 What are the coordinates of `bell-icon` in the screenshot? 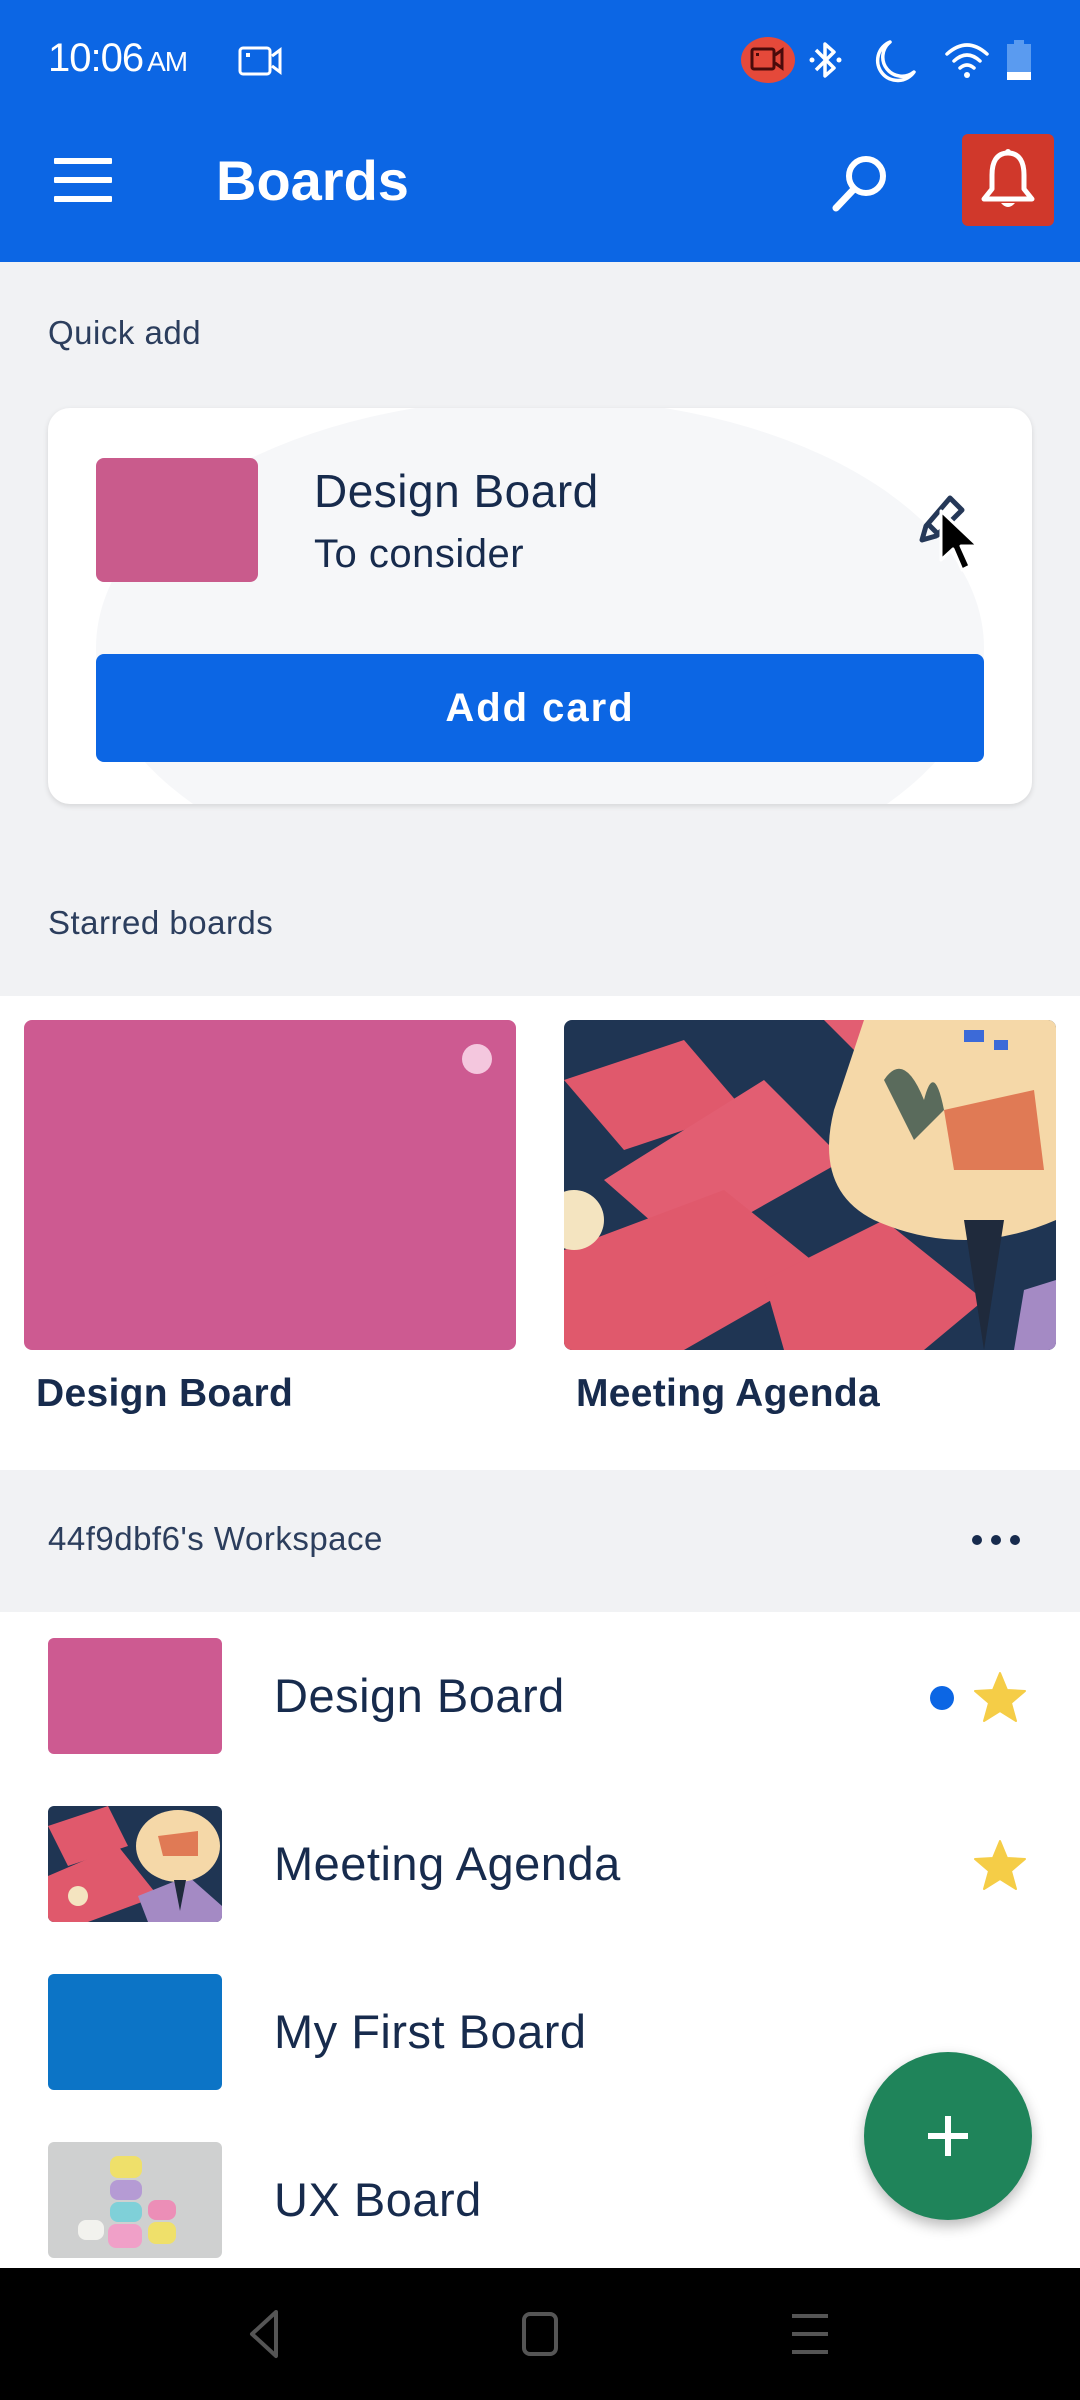 It's located at (1008, 178).